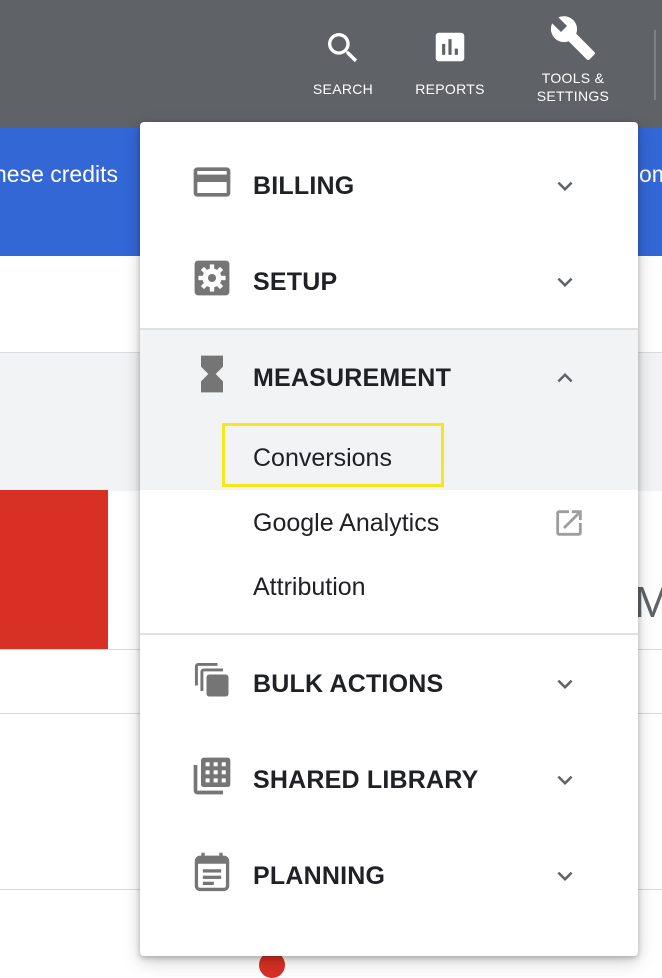  I want to click on reports-label: REPORTS, so click(450, 89).